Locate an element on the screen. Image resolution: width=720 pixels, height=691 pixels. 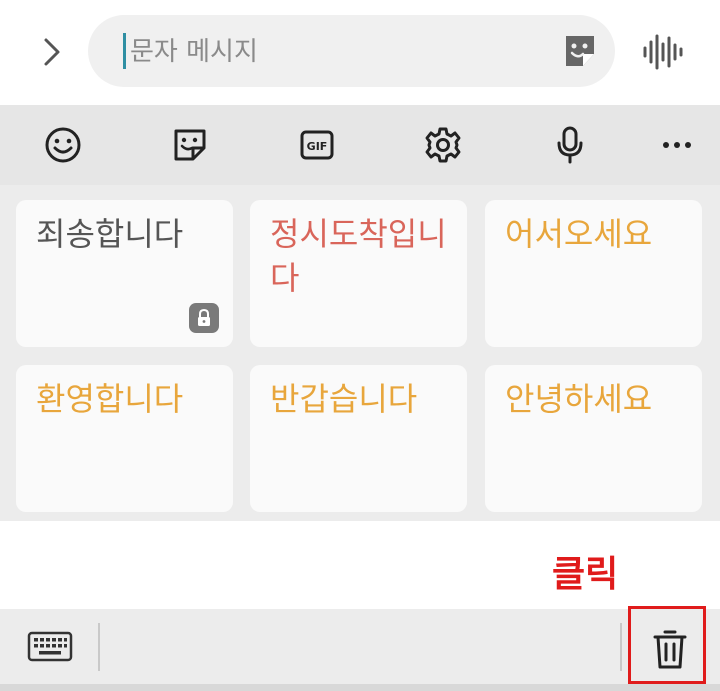
text-caret is located at coordinates (124, 51).